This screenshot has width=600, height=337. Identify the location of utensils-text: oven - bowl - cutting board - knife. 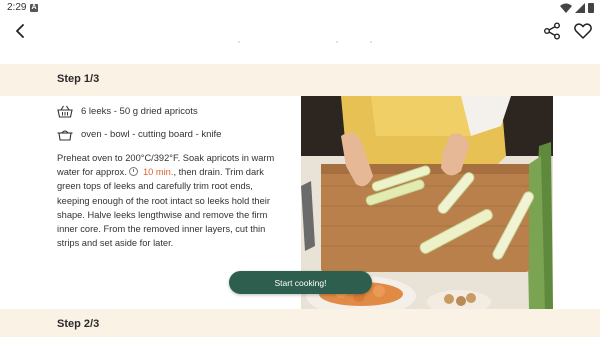
(151, 134).